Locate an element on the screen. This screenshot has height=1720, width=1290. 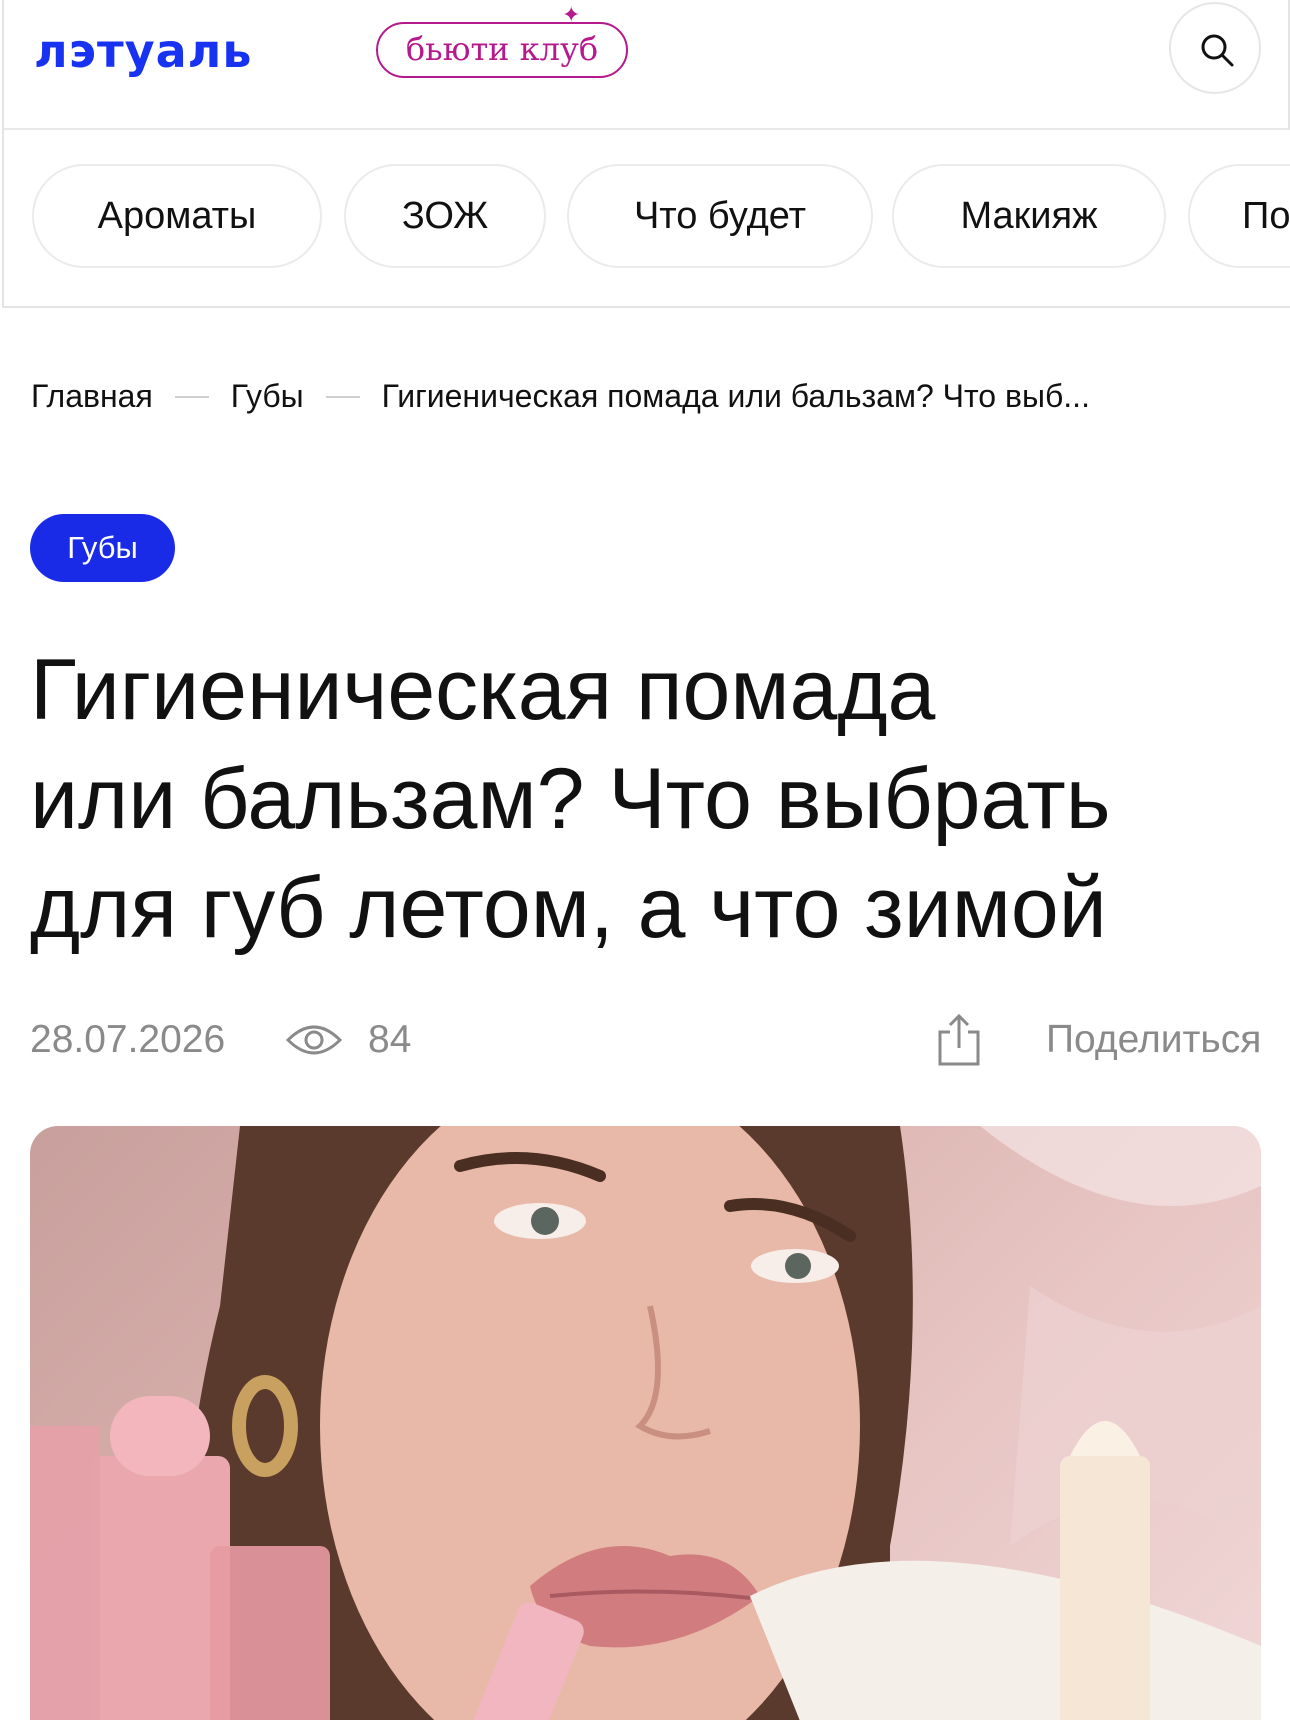
site-header: лэтуаль бьюти клуб ✦ is located at coordinates (646, 65).